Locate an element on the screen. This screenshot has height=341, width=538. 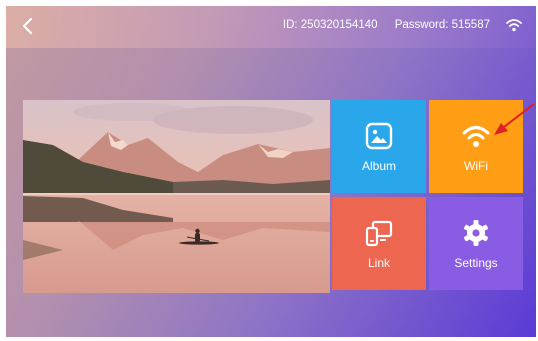
chevron-left-icon is located at coordinates (27, 26).